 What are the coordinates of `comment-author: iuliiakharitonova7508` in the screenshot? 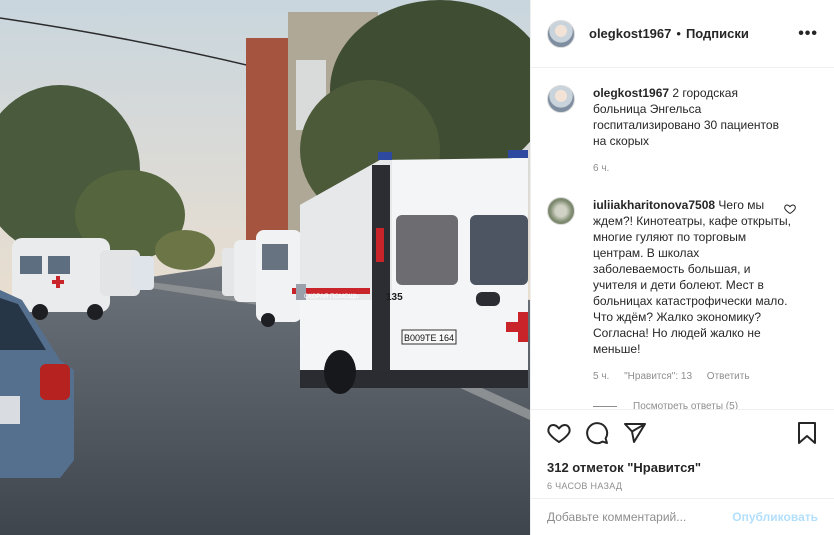 It's located at (654, 205).